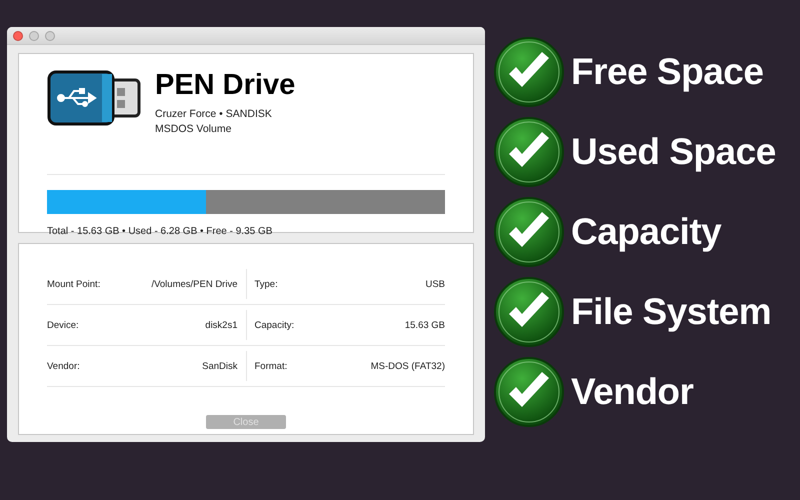 Image resolution: width=800 pixels, height=500 pixels. Describe the element at coordinates (221, 325) in the screenshot. I see `info-value: disk2s1` at that location.